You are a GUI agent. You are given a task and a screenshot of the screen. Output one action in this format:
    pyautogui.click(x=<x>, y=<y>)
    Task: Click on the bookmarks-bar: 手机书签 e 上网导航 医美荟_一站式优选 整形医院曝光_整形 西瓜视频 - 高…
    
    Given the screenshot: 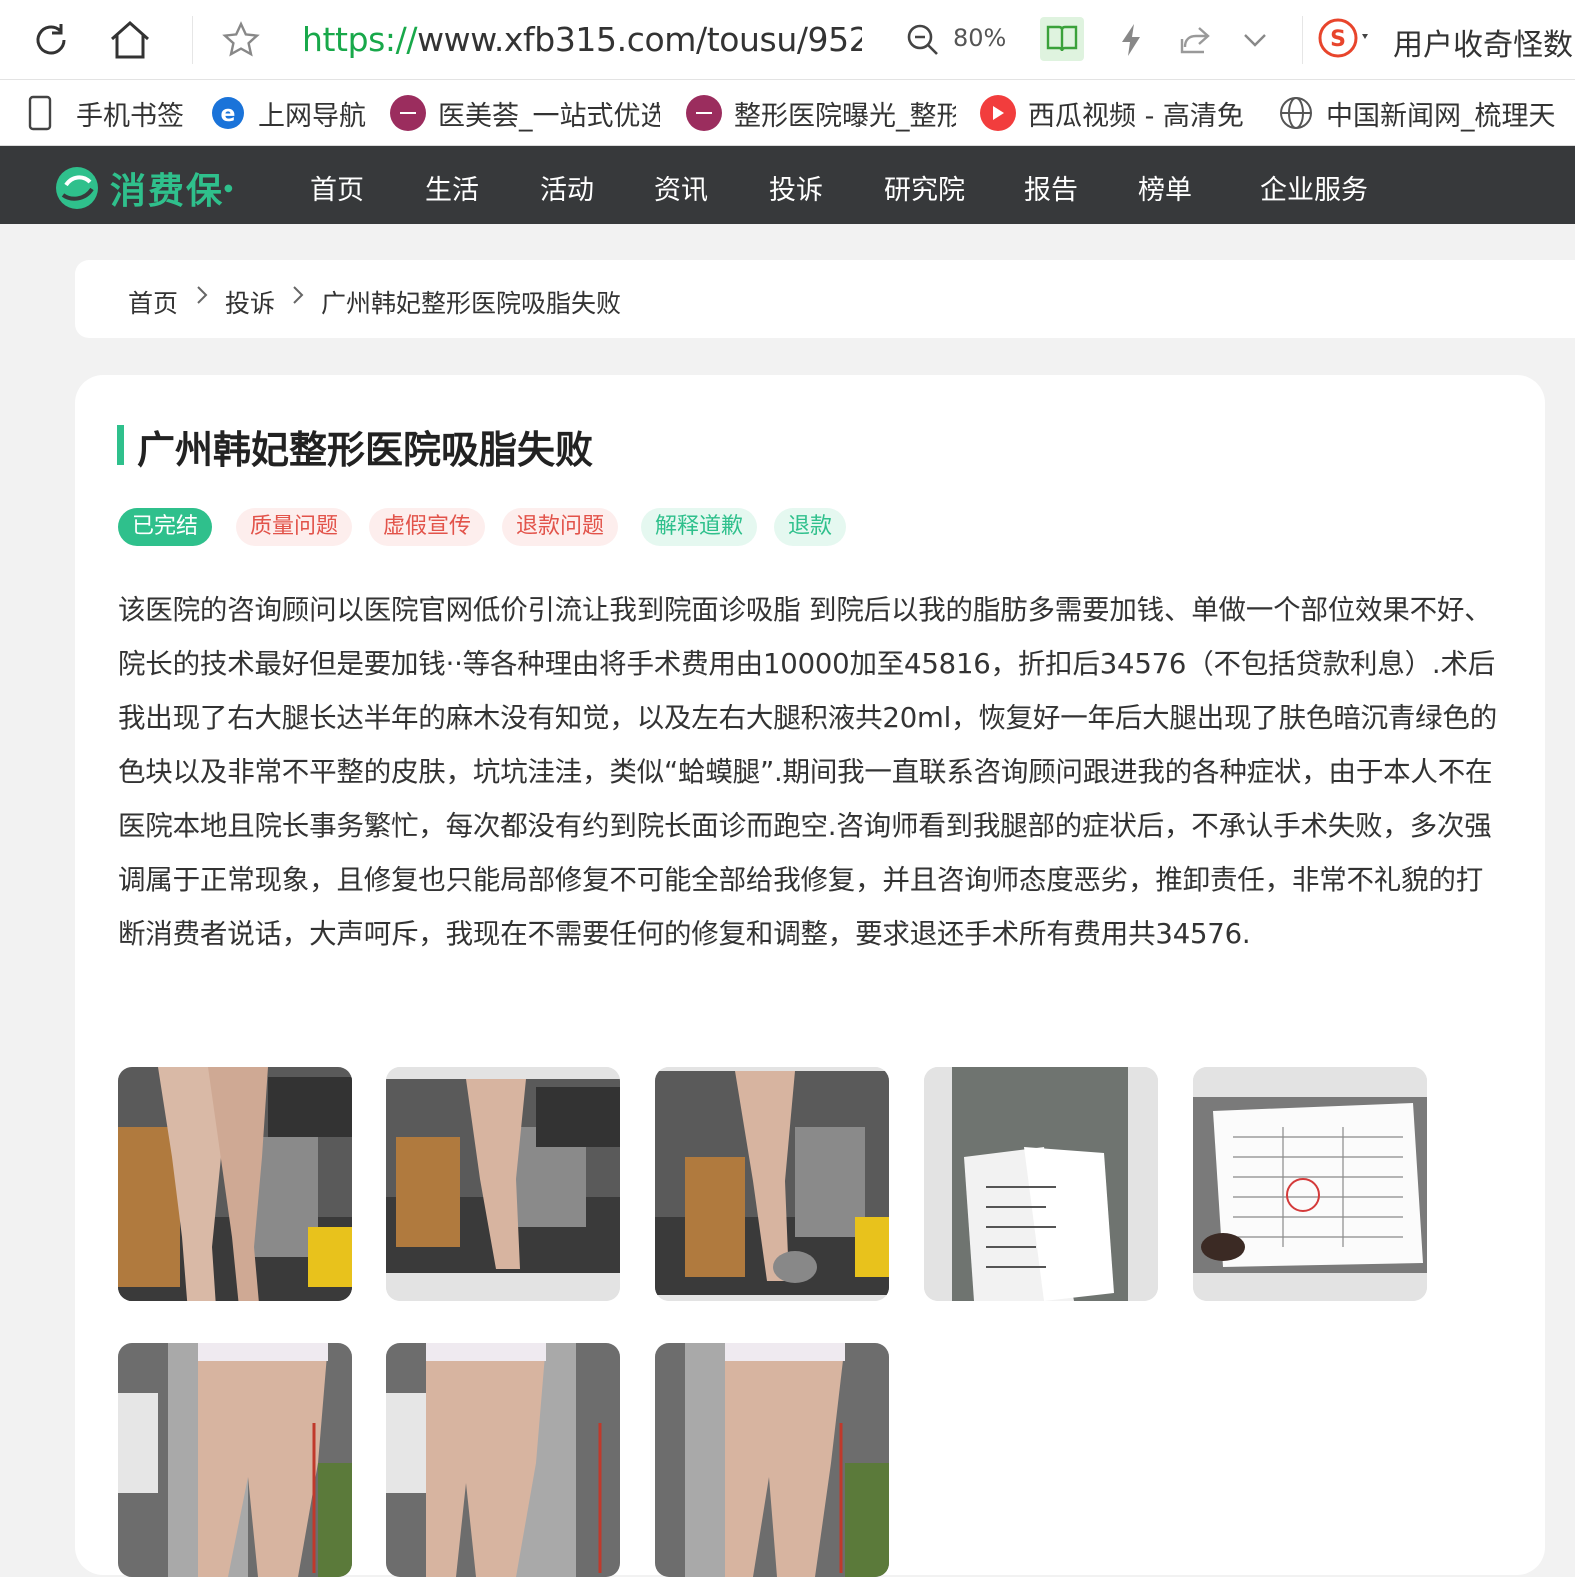 What is the action you would take?
    pyautogui.click(x=787, y=113)
    